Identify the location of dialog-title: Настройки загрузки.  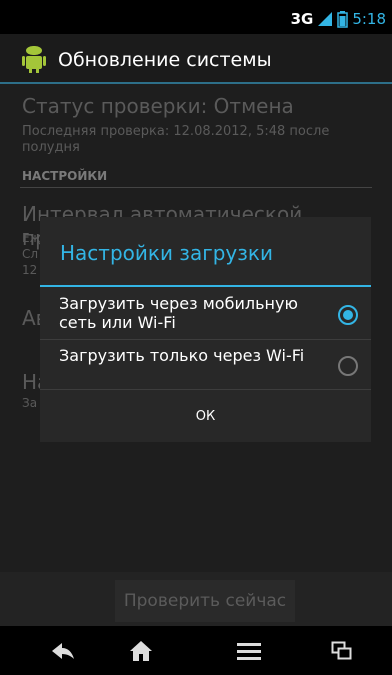
(166, 253).